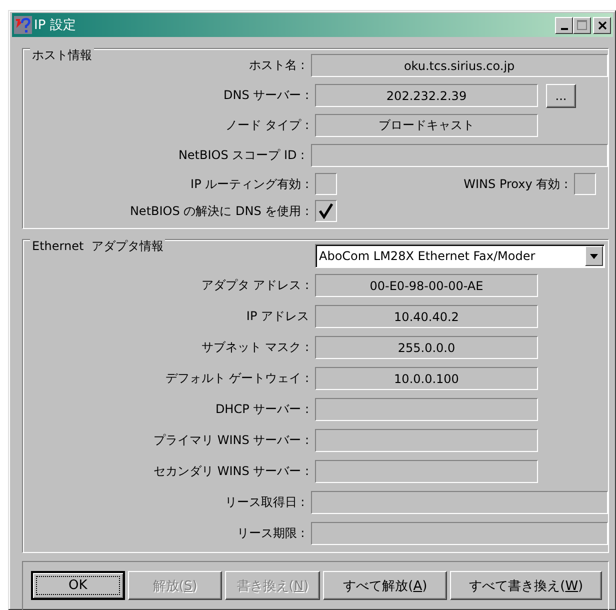  I want to click on text-field: ブロードキャスト, so click(426, 125).